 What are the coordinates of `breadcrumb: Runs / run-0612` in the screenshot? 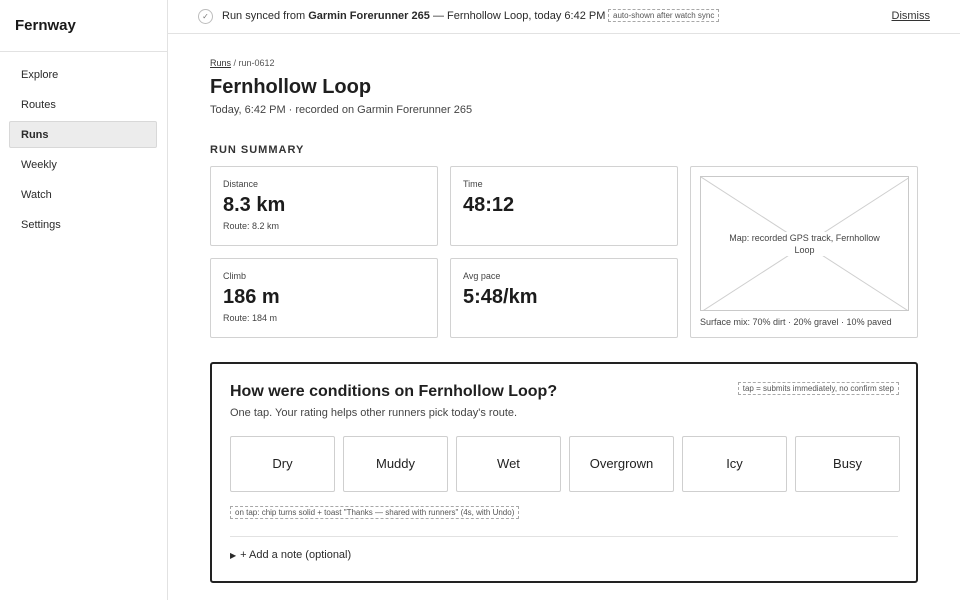 It's located at (242, 63).